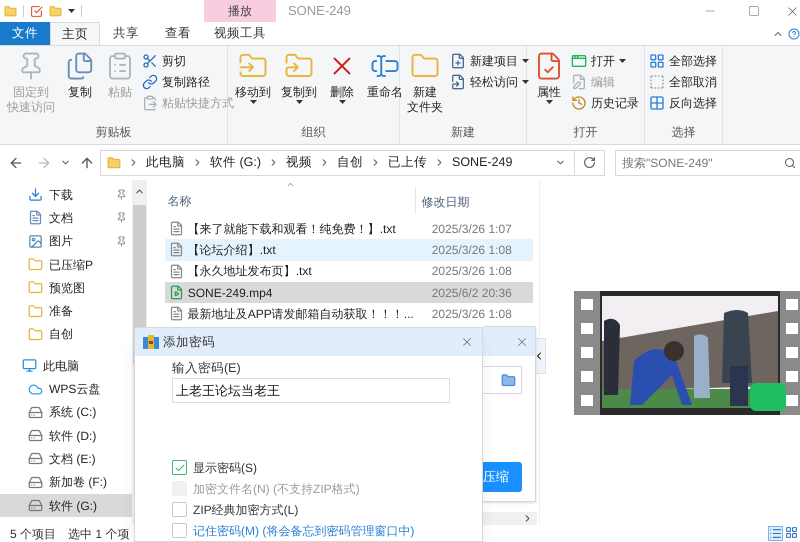 The width and height of the screenshot is (800, 542). I want to click on ribbon-button: 重命名, so click(385, 74).